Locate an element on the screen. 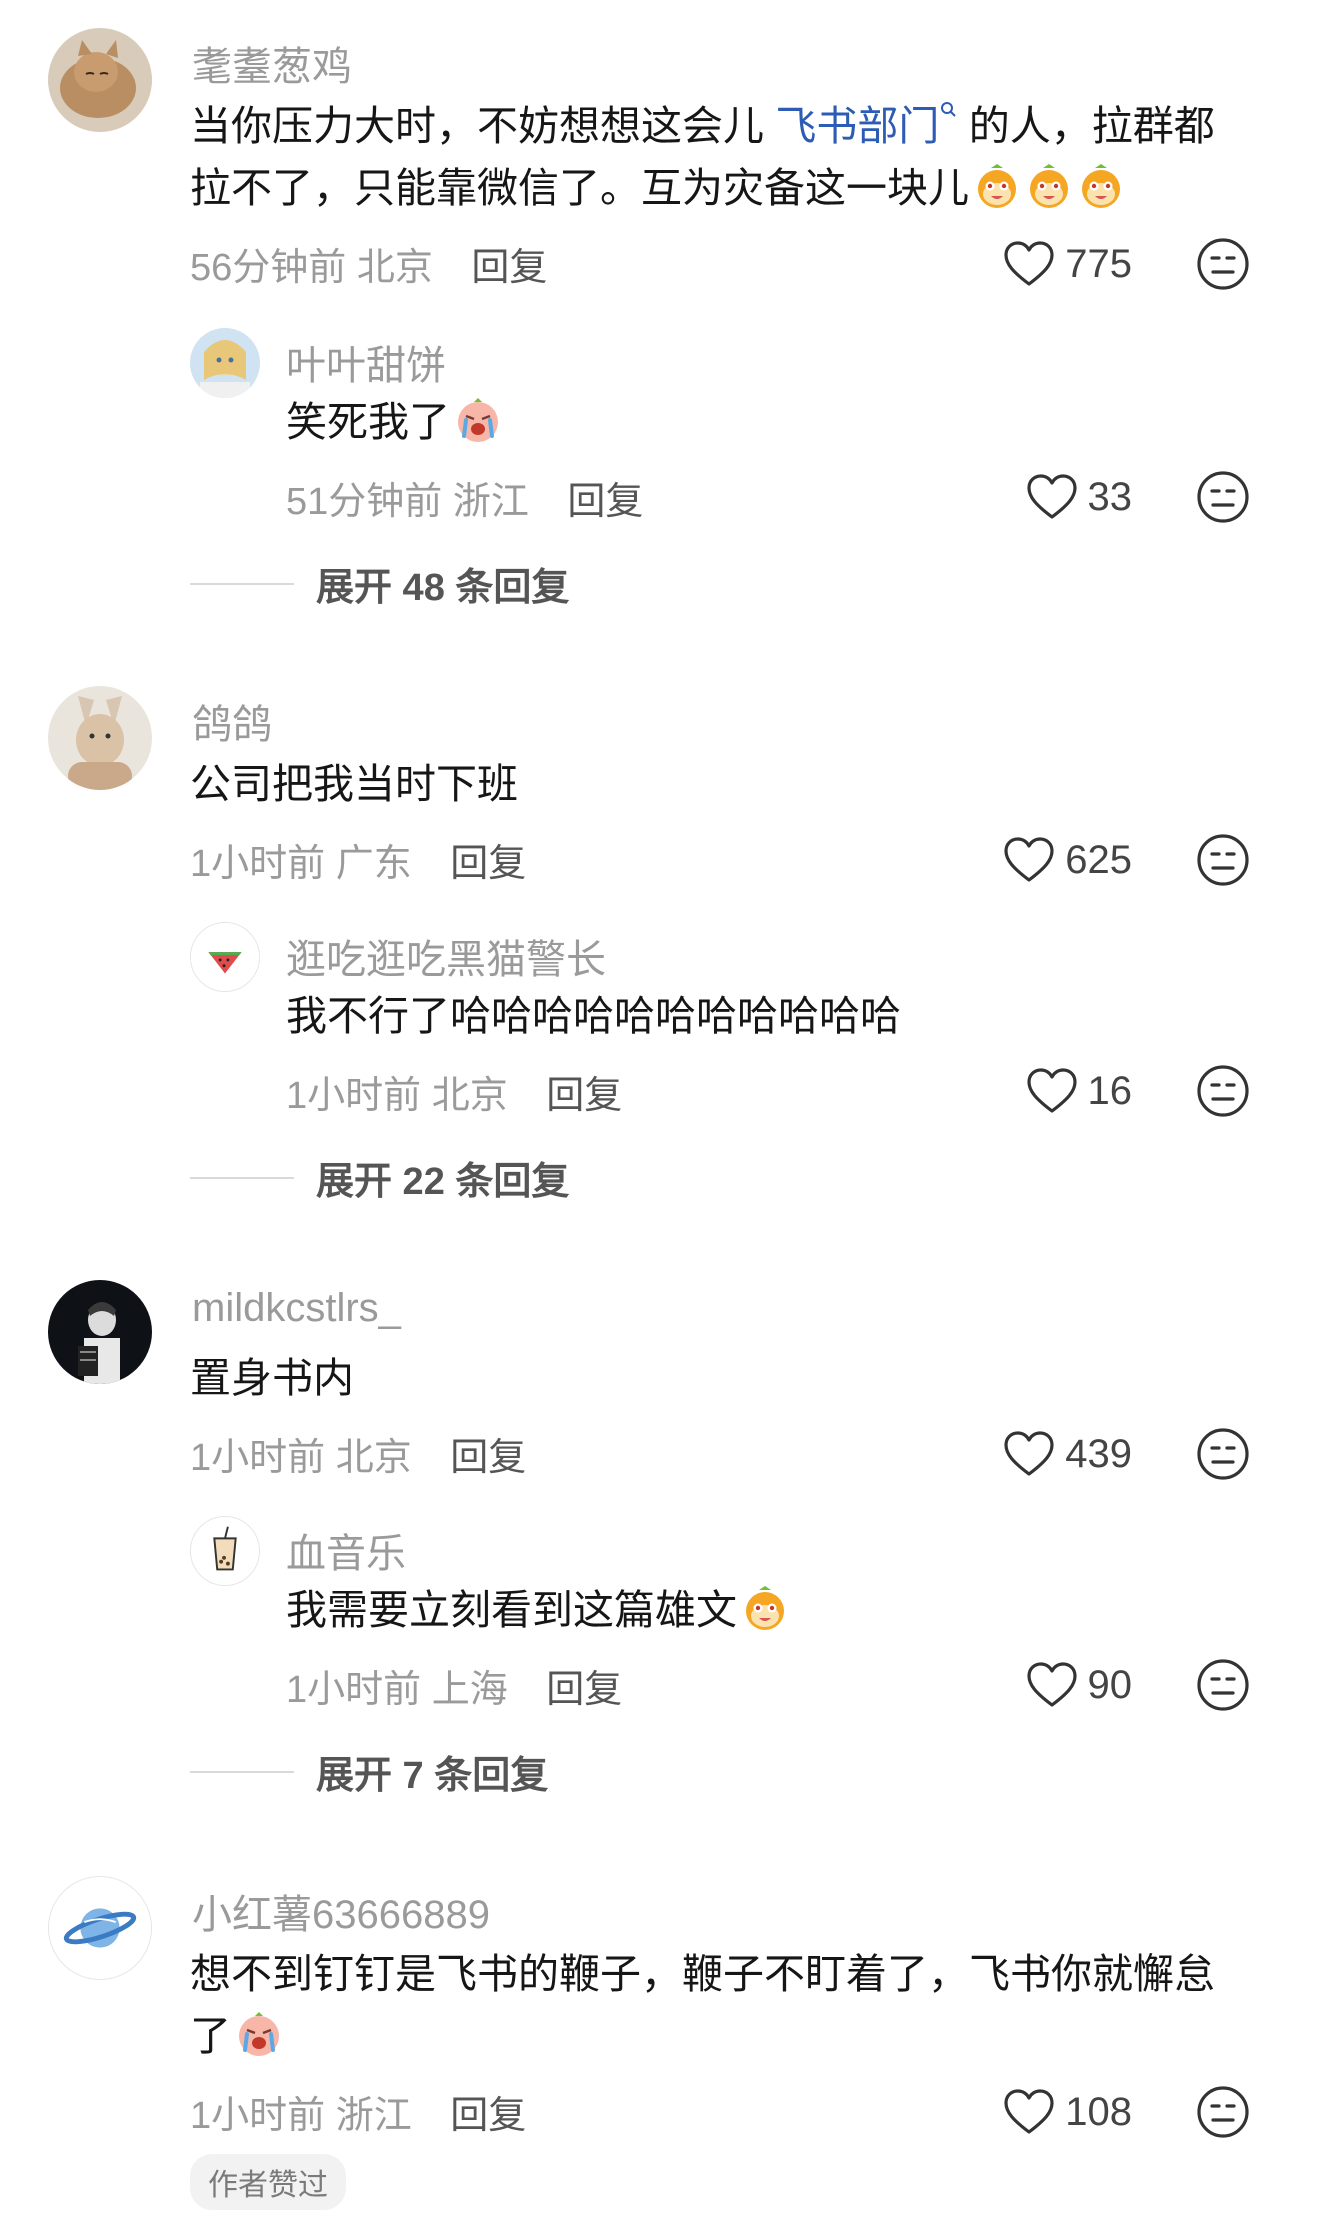  comment-text: 我需要立刻看到这篇雄文 is located at coordinates (537, 1610).